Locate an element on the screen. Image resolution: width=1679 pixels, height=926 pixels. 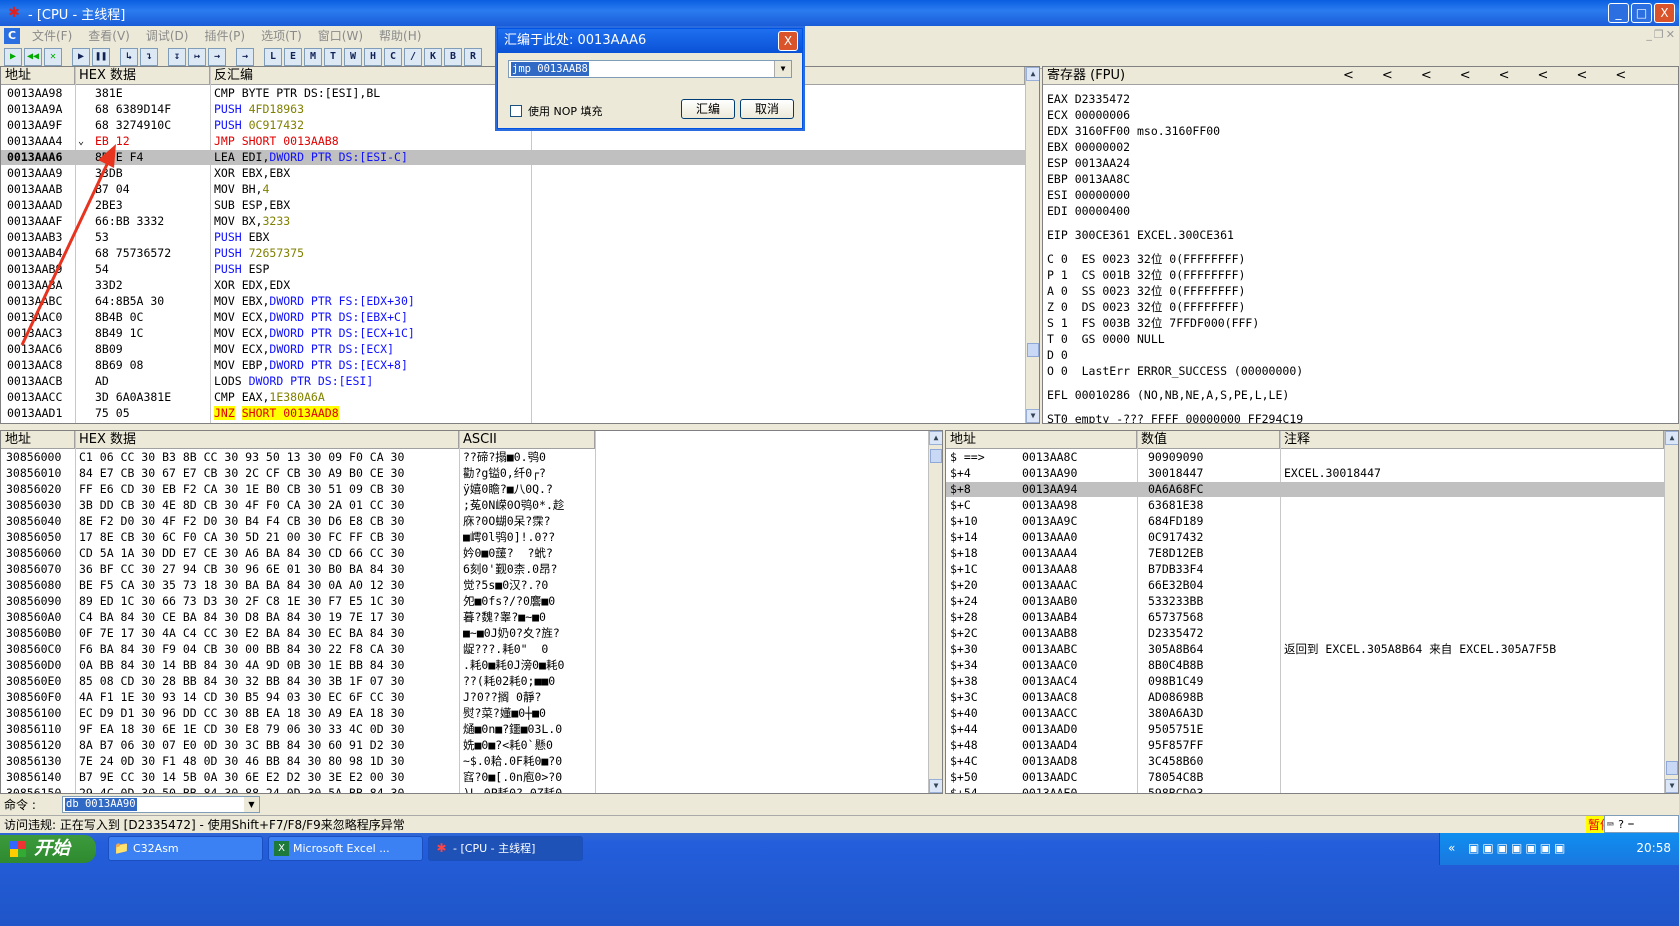
call-stack-button: K is located at coordinates (433, 56).